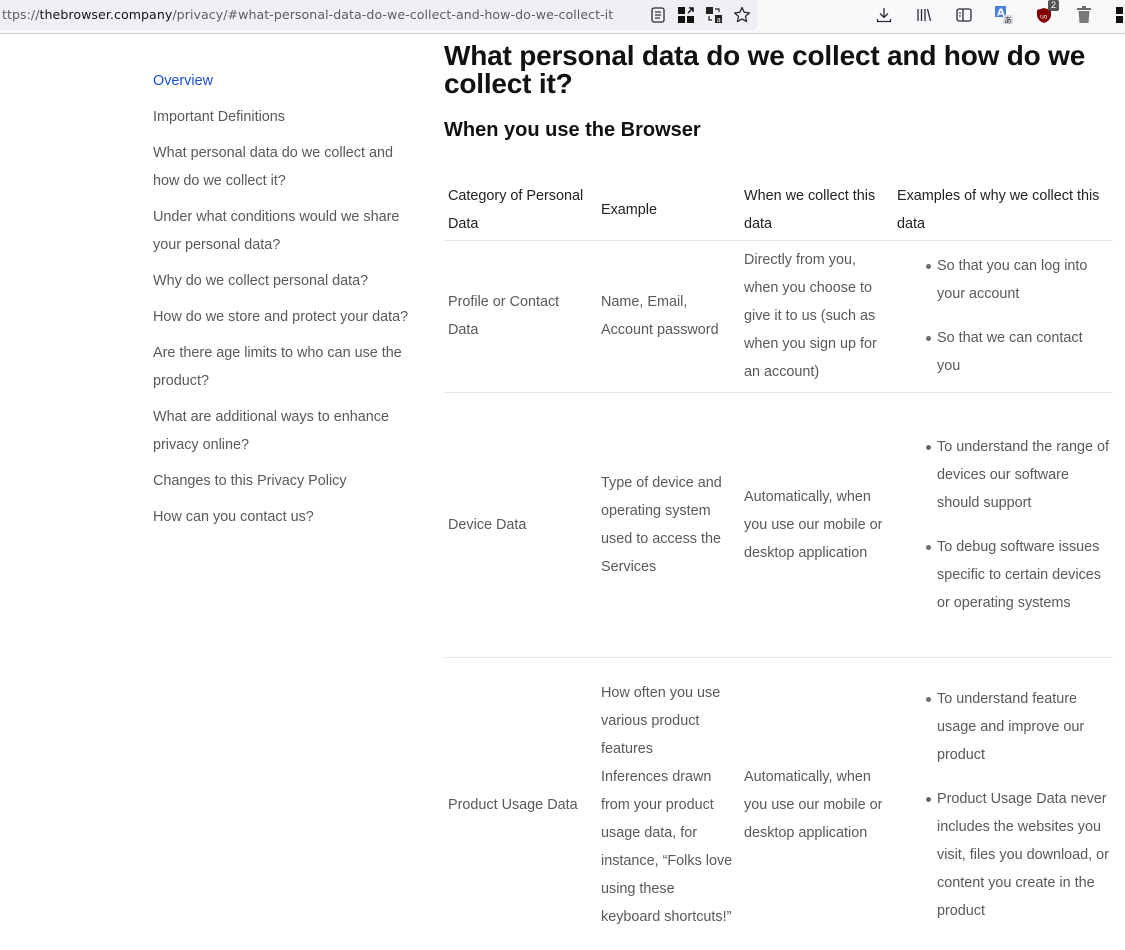 The image size is (1125, 950). What do you see at coordinates (924, 15) in the screenshot?
I see `library-icon` at bounding box center [924, 15].